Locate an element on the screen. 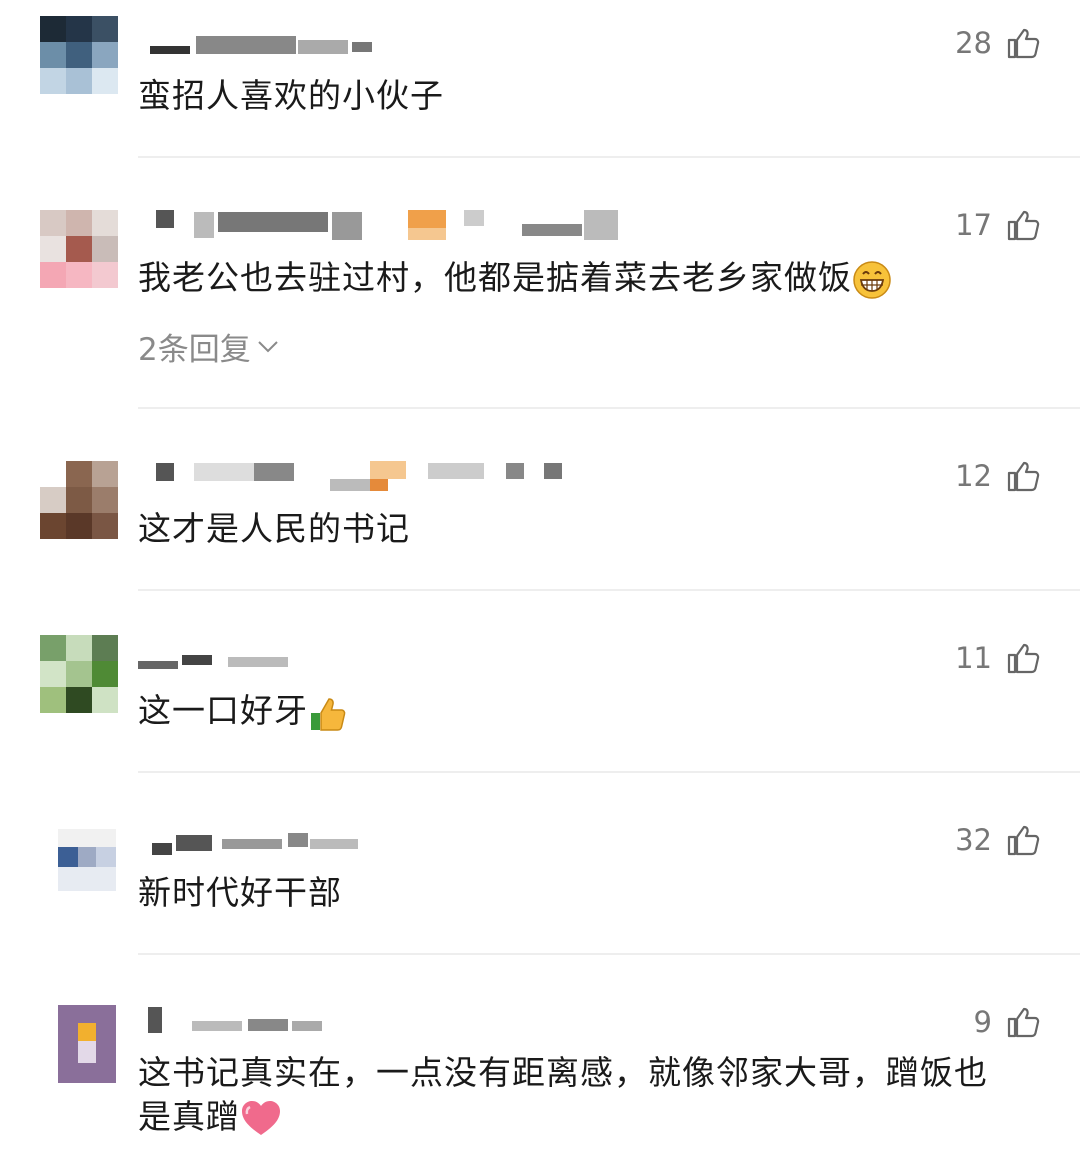  like-button: 32 is located at coordinates (997, 840).